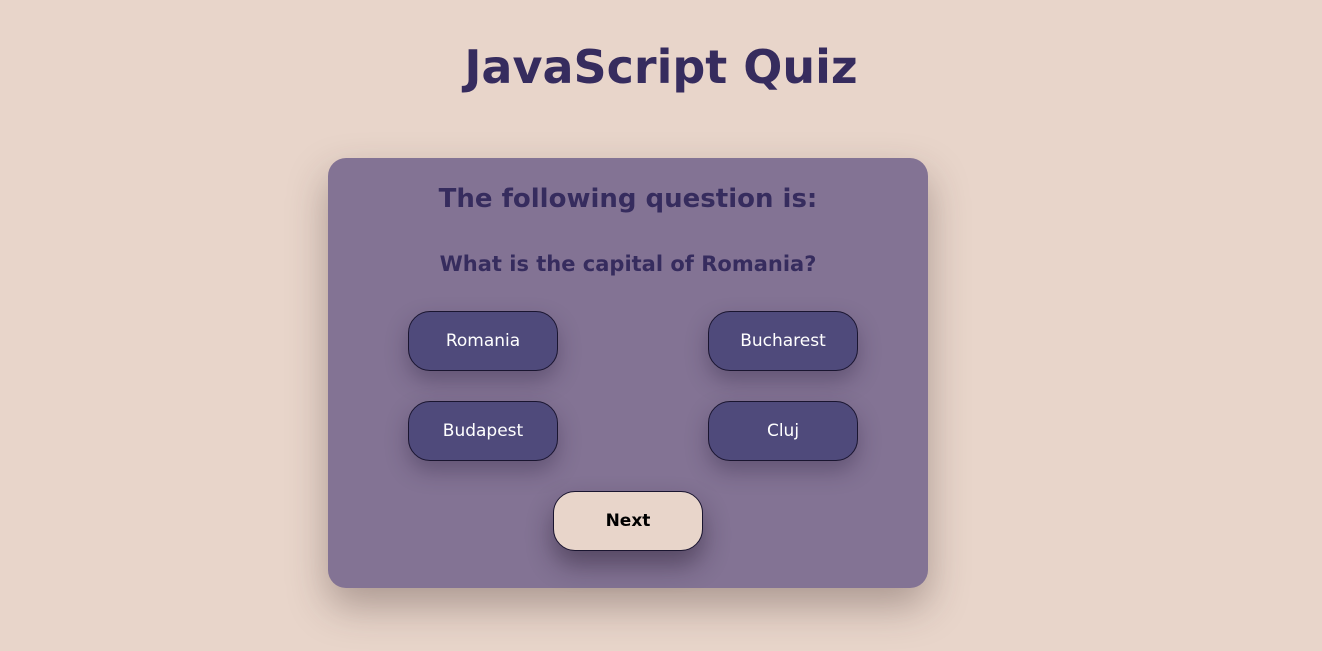 This screenshot has width=1322, height=651. I want to click on question-heading: The following question is:, so click(628, 199).